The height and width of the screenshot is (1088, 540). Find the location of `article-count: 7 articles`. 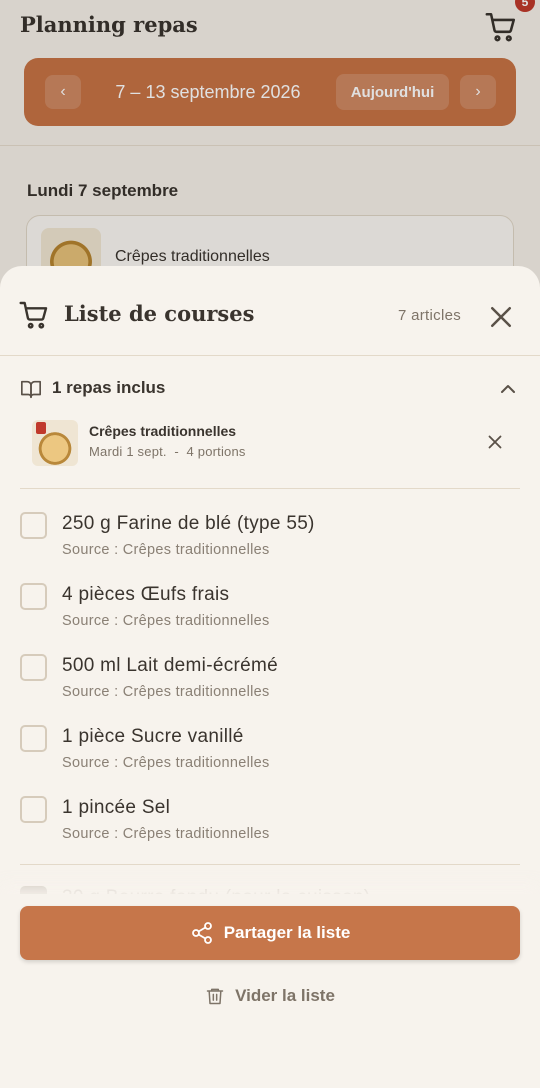

article-count: 7 articles is located at coordinates (430, 315).